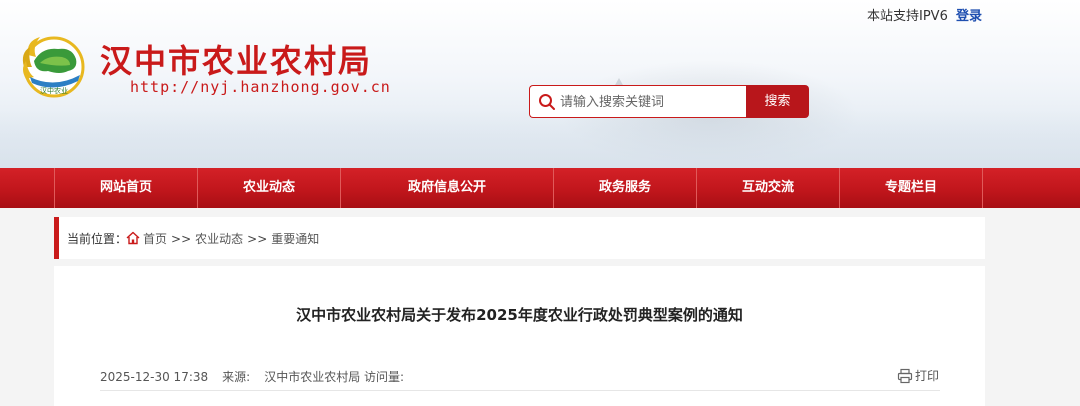 The height and width of the screenshot is (406, 1080). I want to click on article-source-label: 来源:, so click(236, 377).